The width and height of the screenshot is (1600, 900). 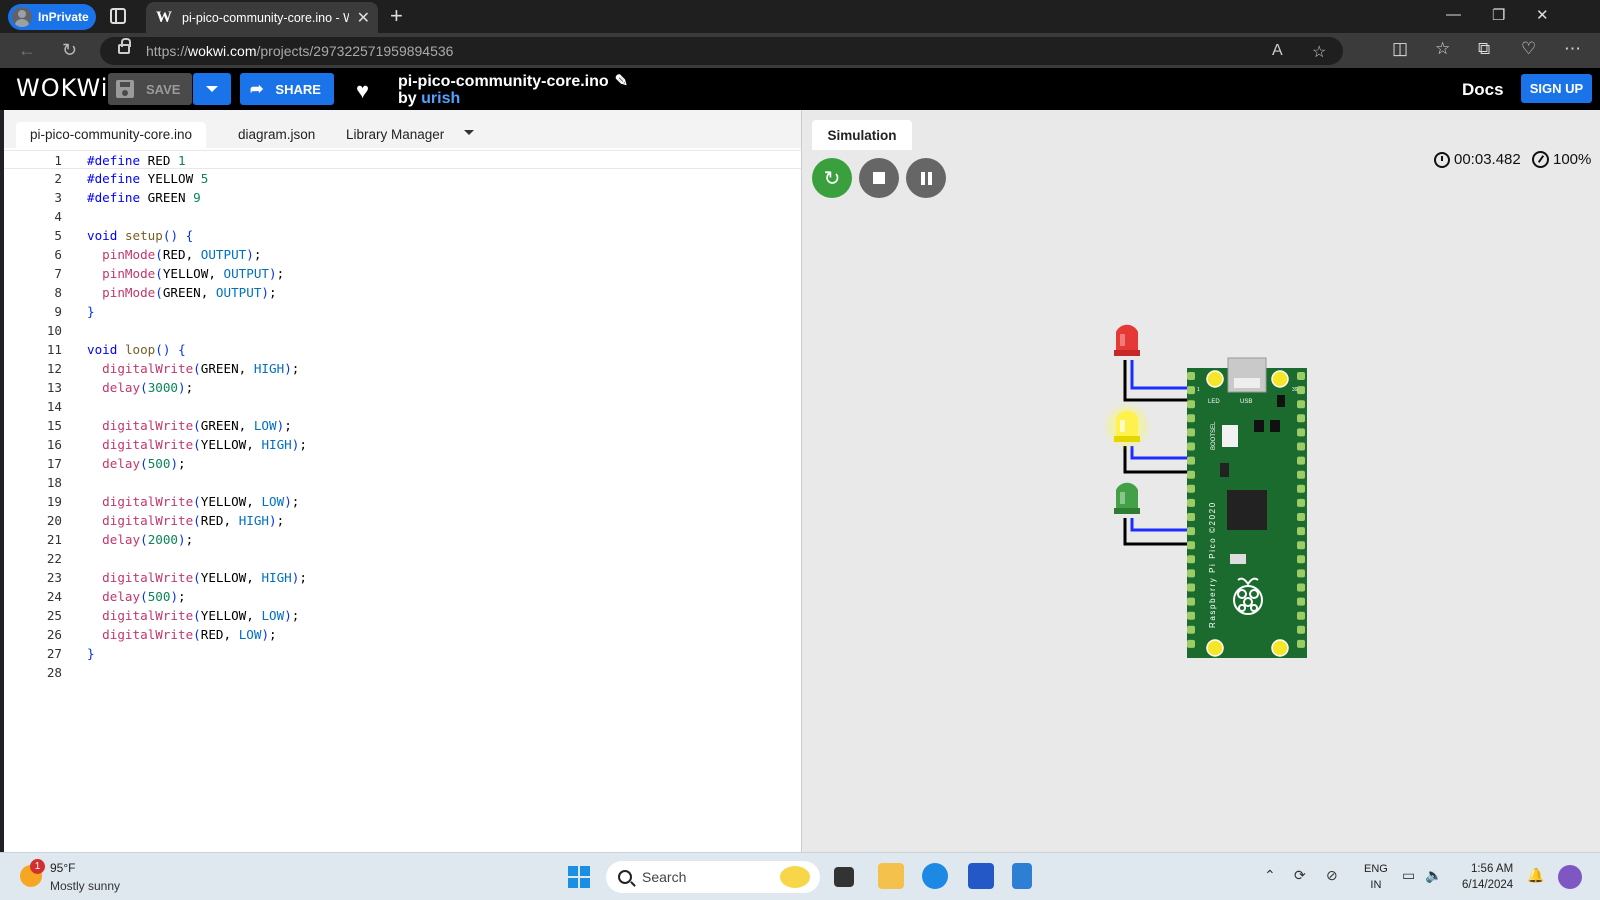 I want to click on taskbar-search: Search, so click(x=713, y=877).